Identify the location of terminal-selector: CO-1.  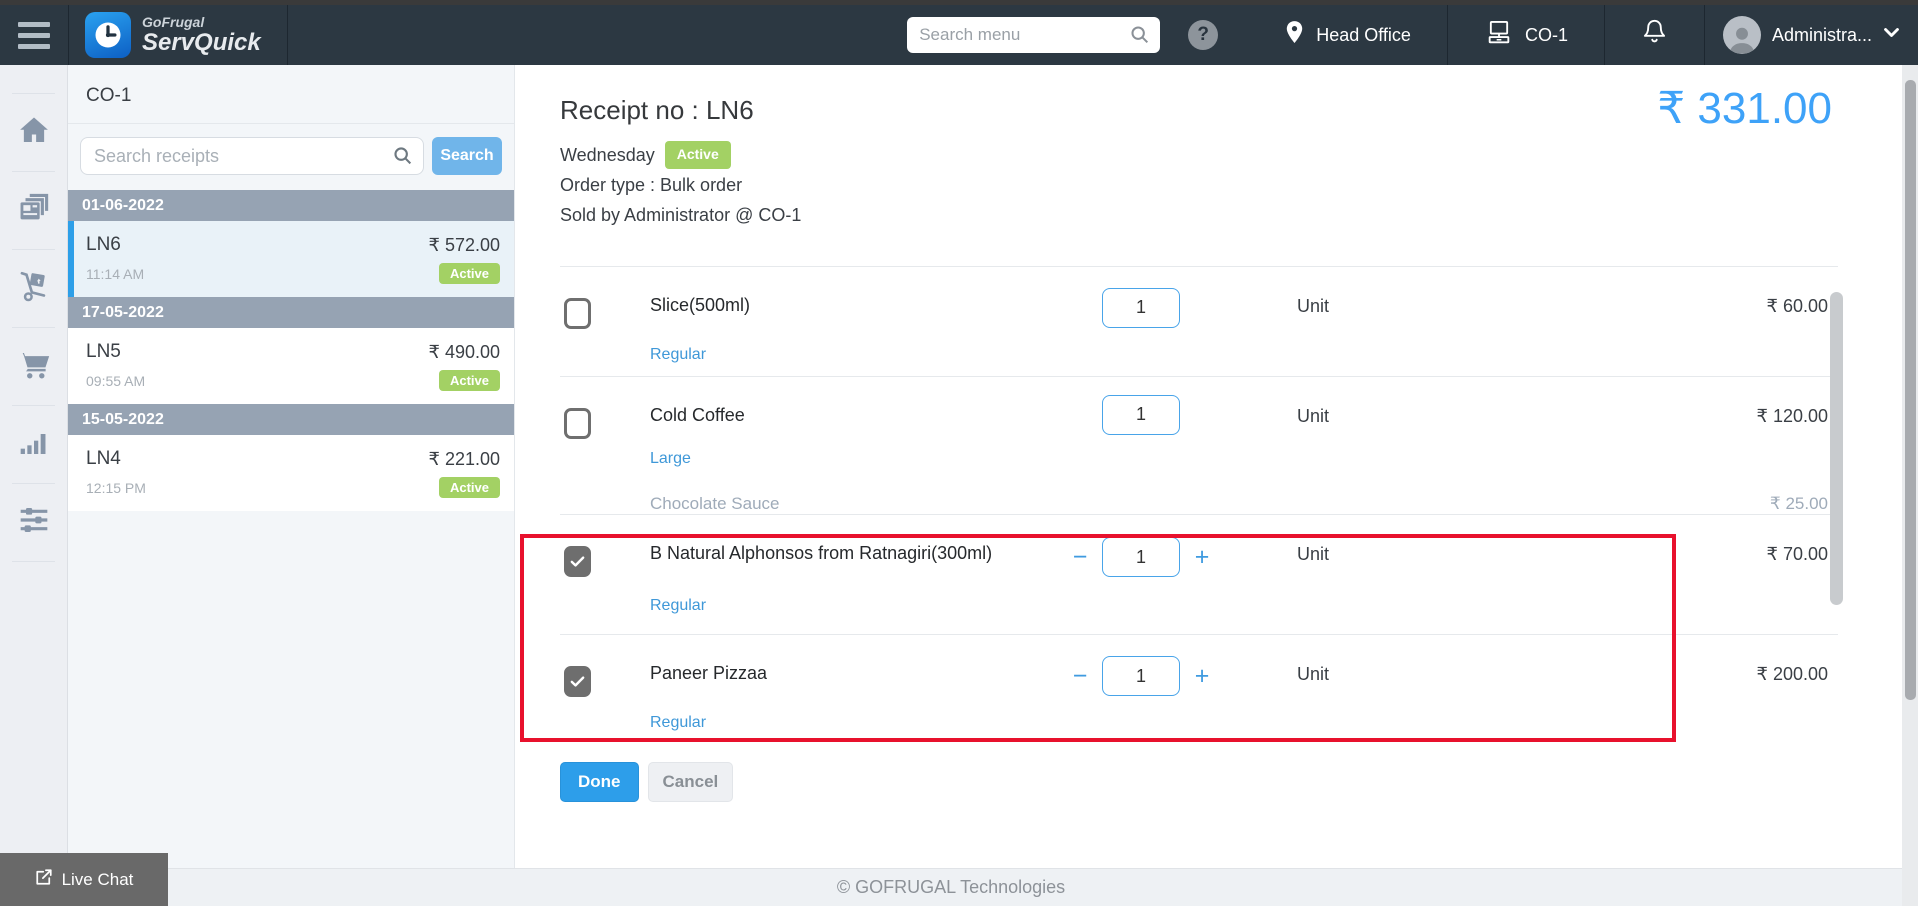
(1526, 35).